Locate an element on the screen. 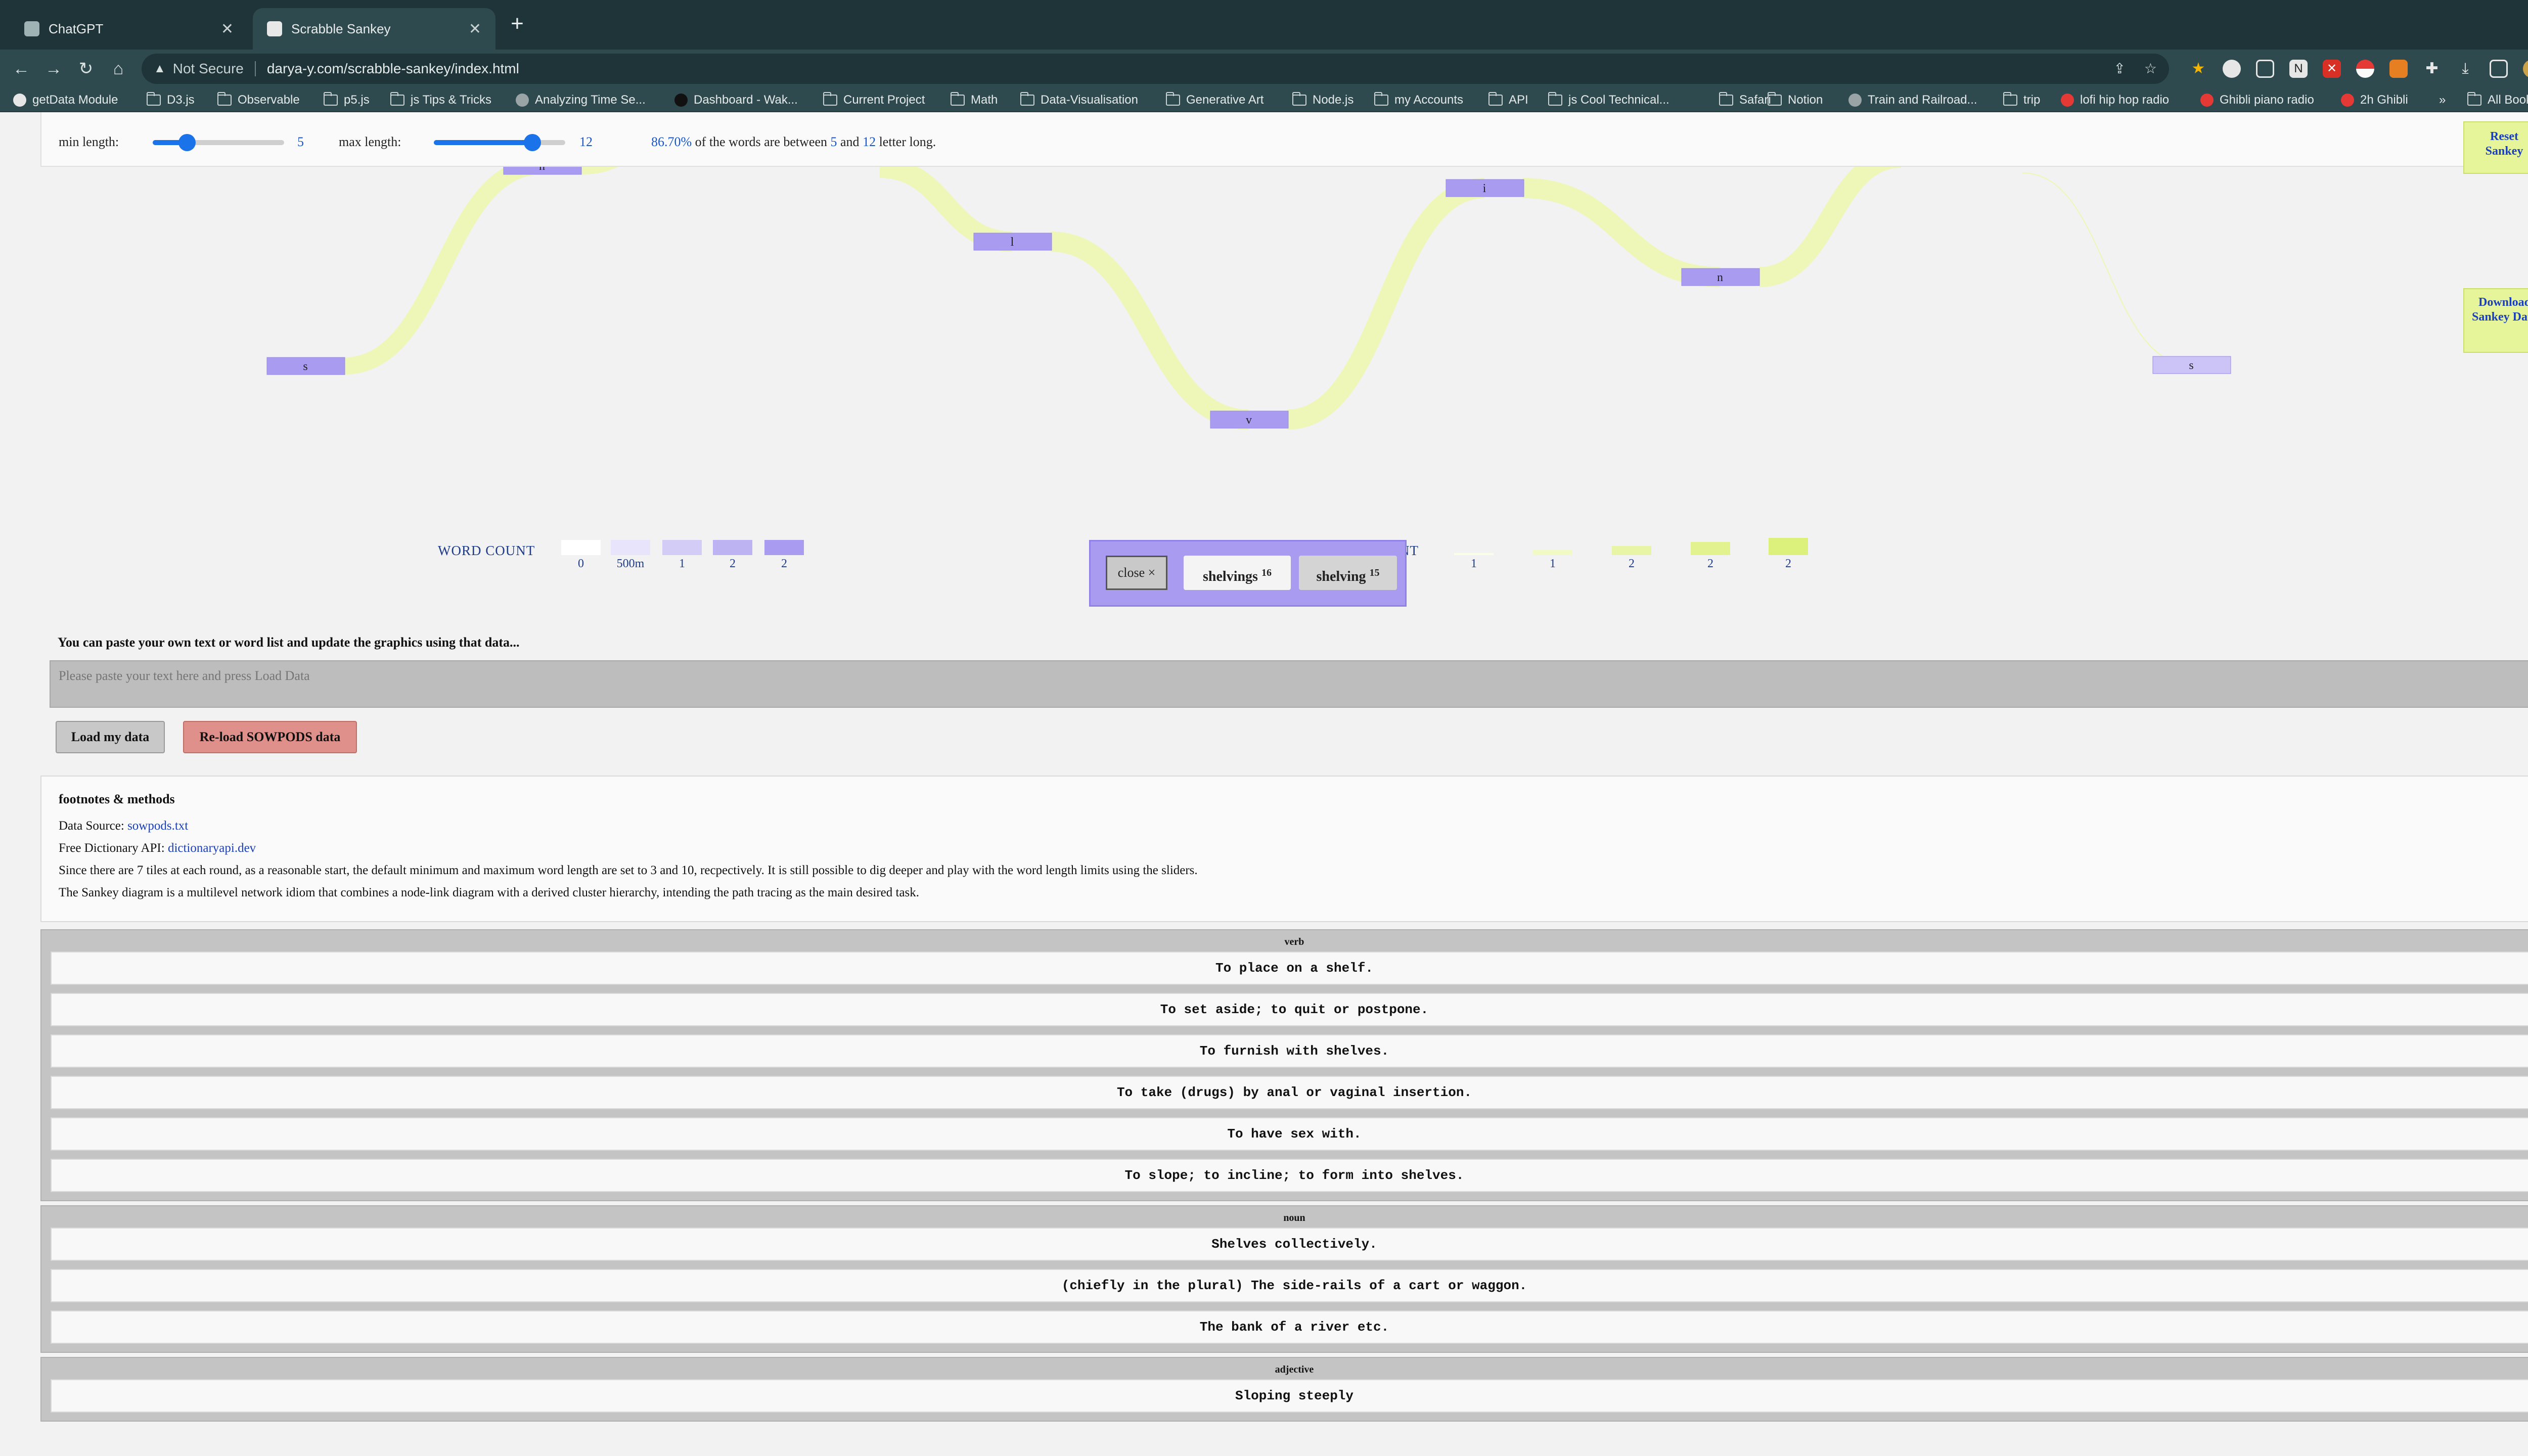 The width and height of the screenshot is (2528, 1456). bookmark-label: Current Project is located at coordinates (884, 100).